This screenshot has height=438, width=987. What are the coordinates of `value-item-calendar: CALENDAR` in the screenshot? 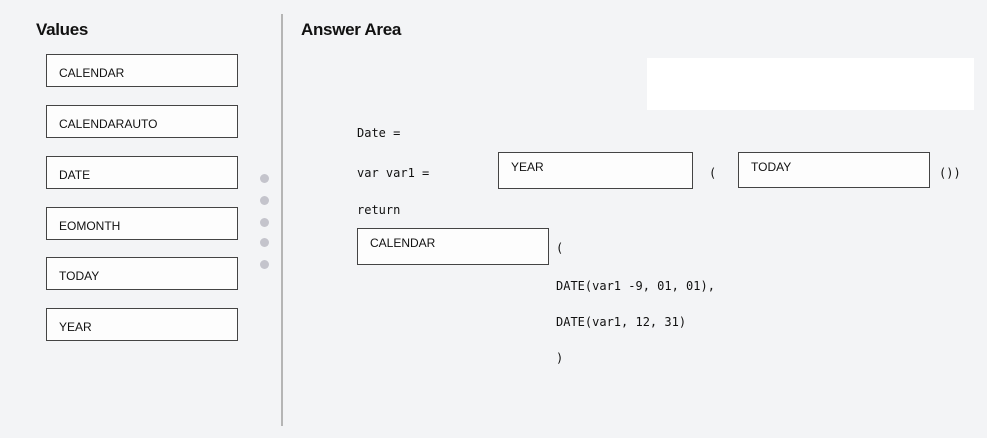 It's located at (142, 70).